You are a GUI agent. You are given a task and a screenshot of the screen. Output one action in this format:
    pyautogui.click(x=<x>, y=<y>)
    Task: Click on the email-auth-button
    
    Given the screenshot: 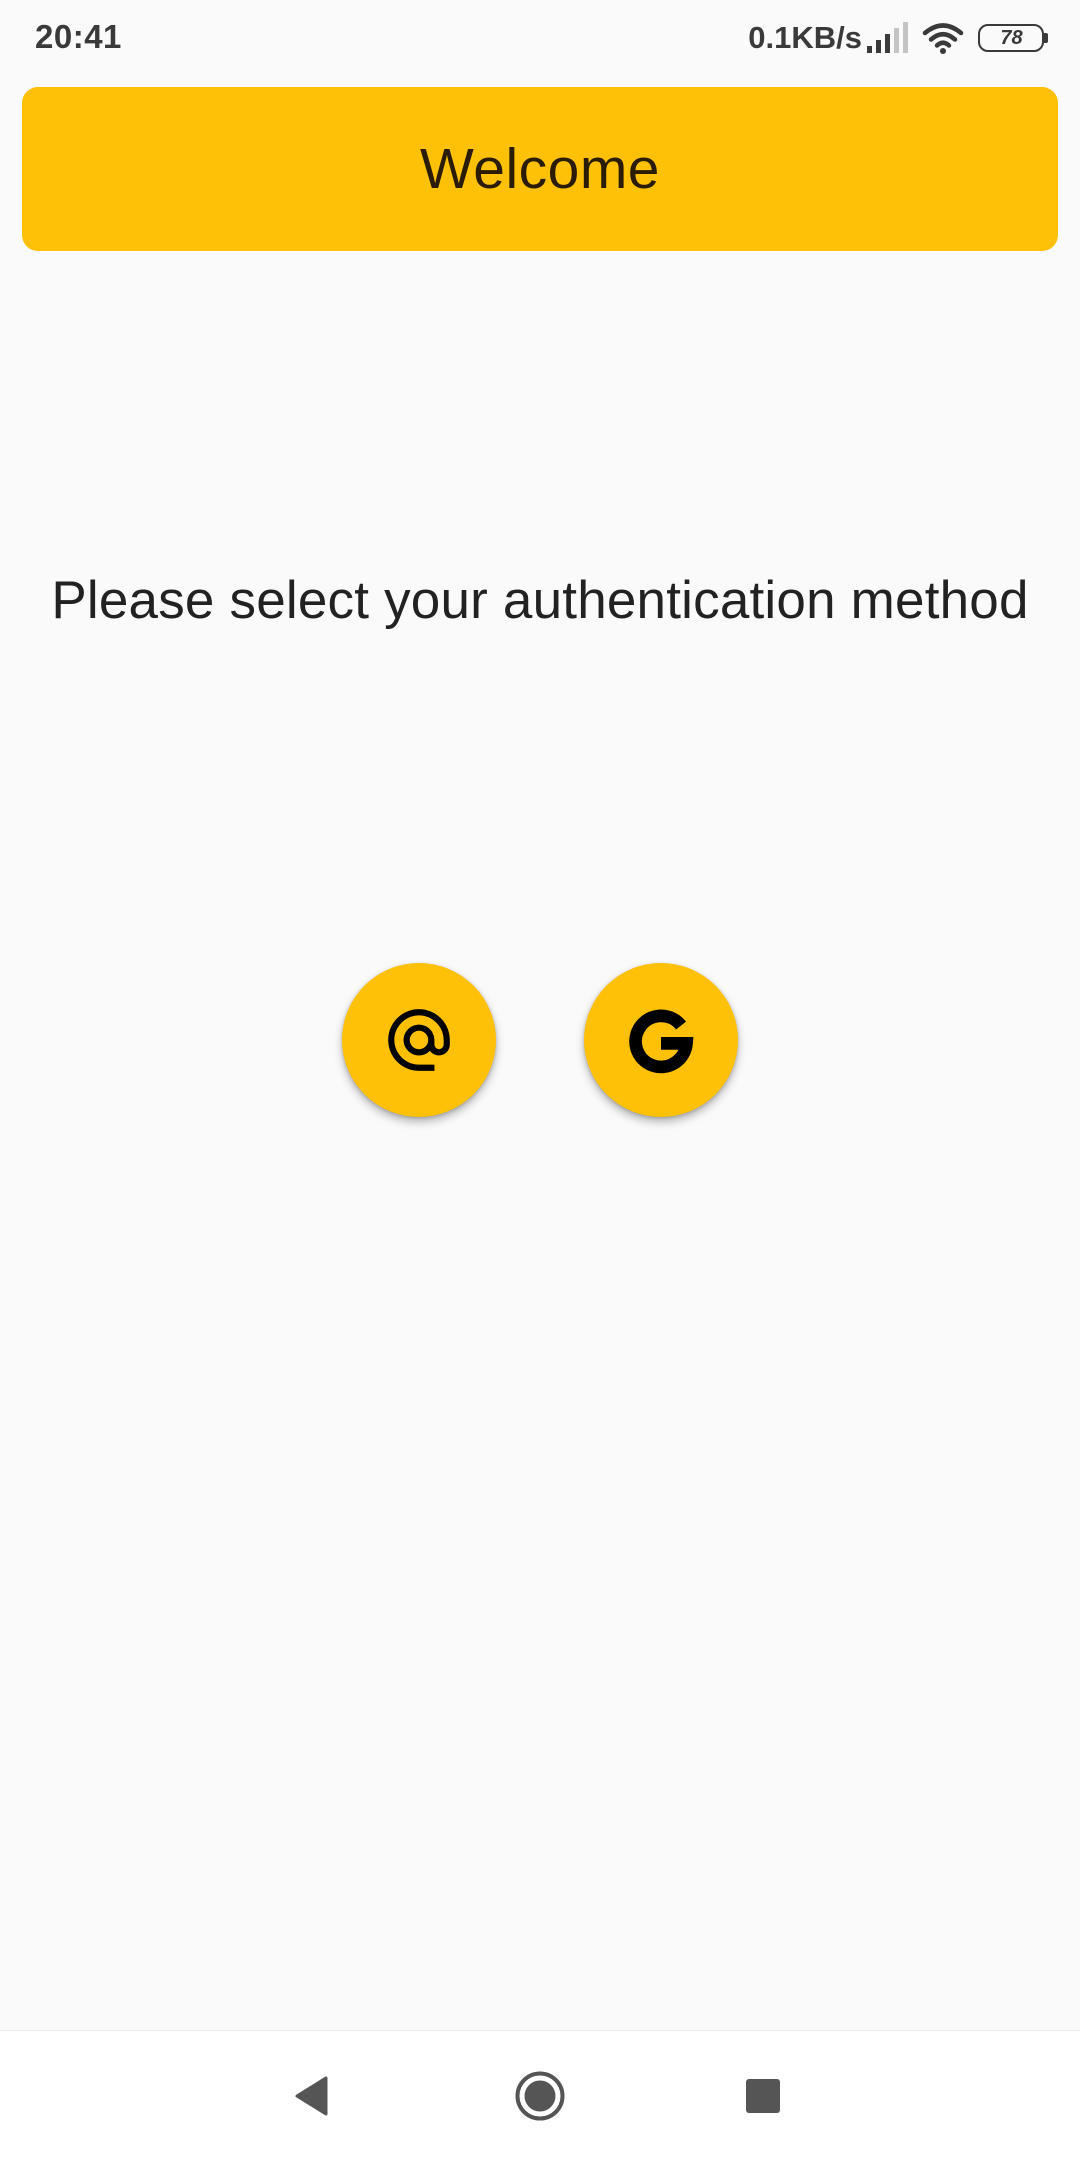 What is the action you would take?
    pyautogui.click(x=419, y=1040)
    